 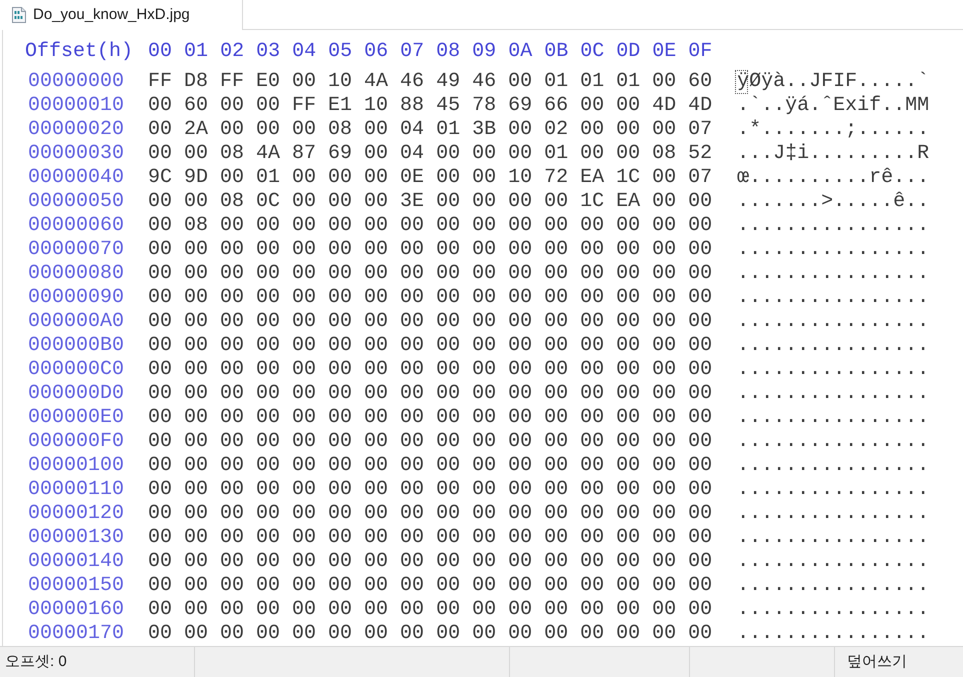 What do you see at coordinates (76, 178) in the screenshot?
I see `row-offset: 00000040` at bounding box center [76, 178].